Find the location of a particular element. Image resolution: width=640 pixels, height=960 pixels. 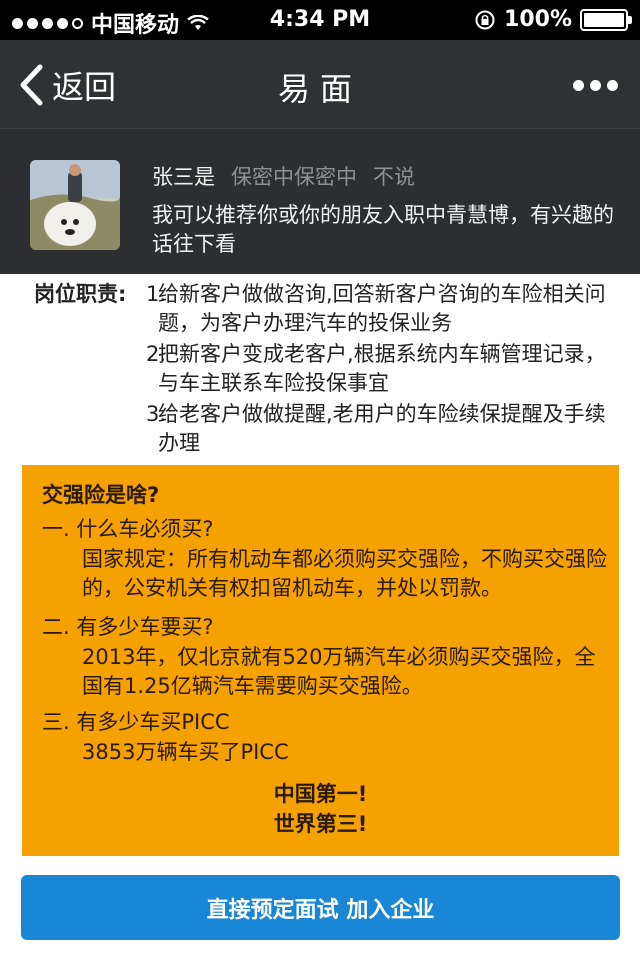

duty-text: 给新客户做做咨询,回答新客户咨询的车险相关问题，为客户办理汽车的投保业务 is located at coordinates (382, 308).